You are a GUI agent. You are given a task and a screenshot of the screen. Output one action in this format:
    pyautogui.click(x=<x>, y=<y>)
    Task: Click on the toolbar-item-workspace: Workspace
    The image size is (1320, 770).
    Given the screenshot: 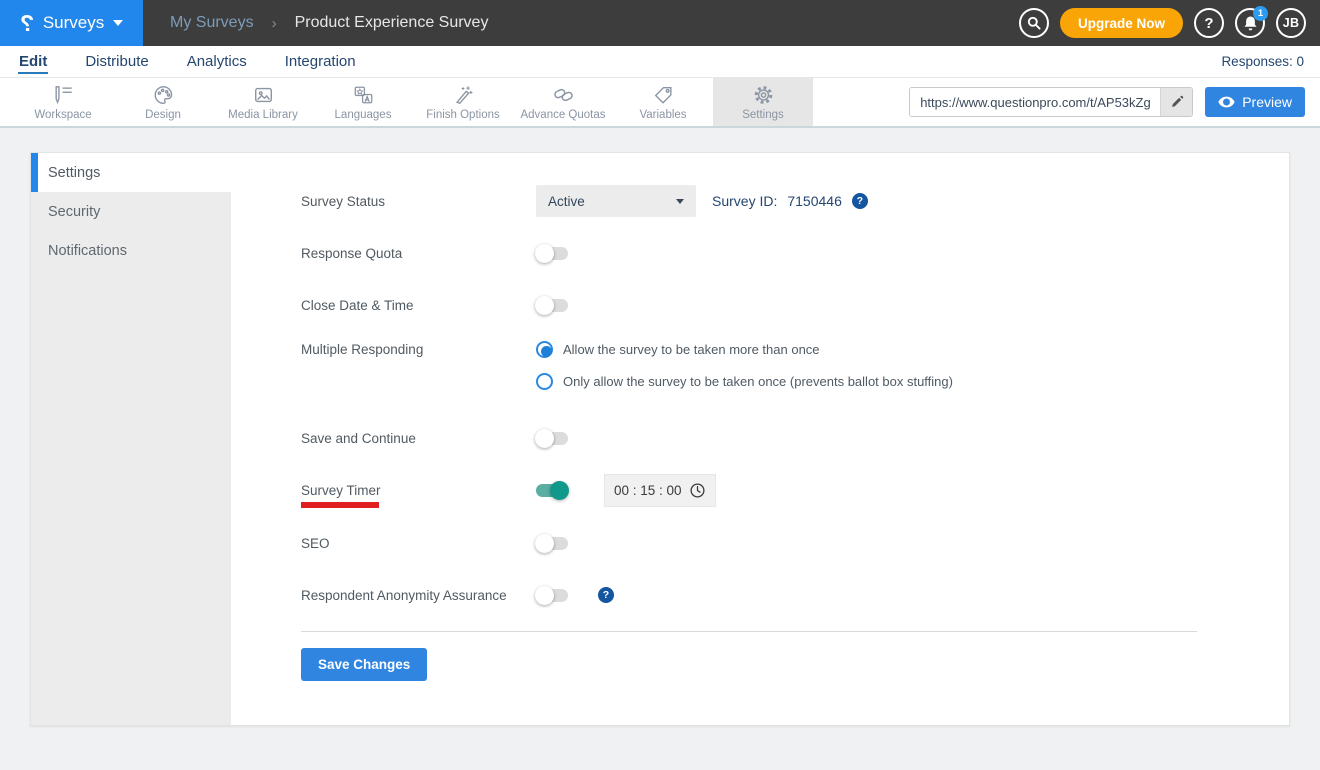 What is the action you would take?
    pyautogui.click(x=63, y=102)
    